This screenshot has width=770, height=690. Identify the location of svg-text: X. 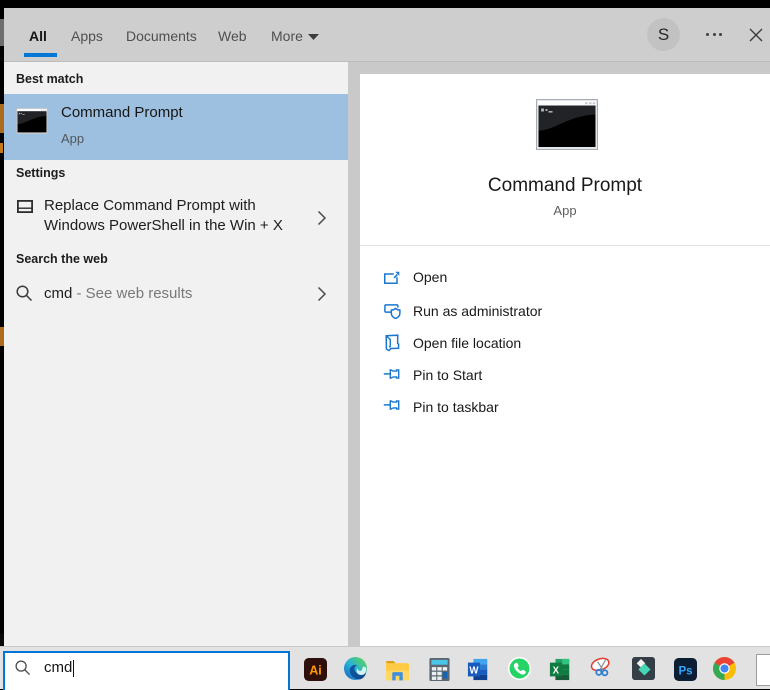
(556, 671).